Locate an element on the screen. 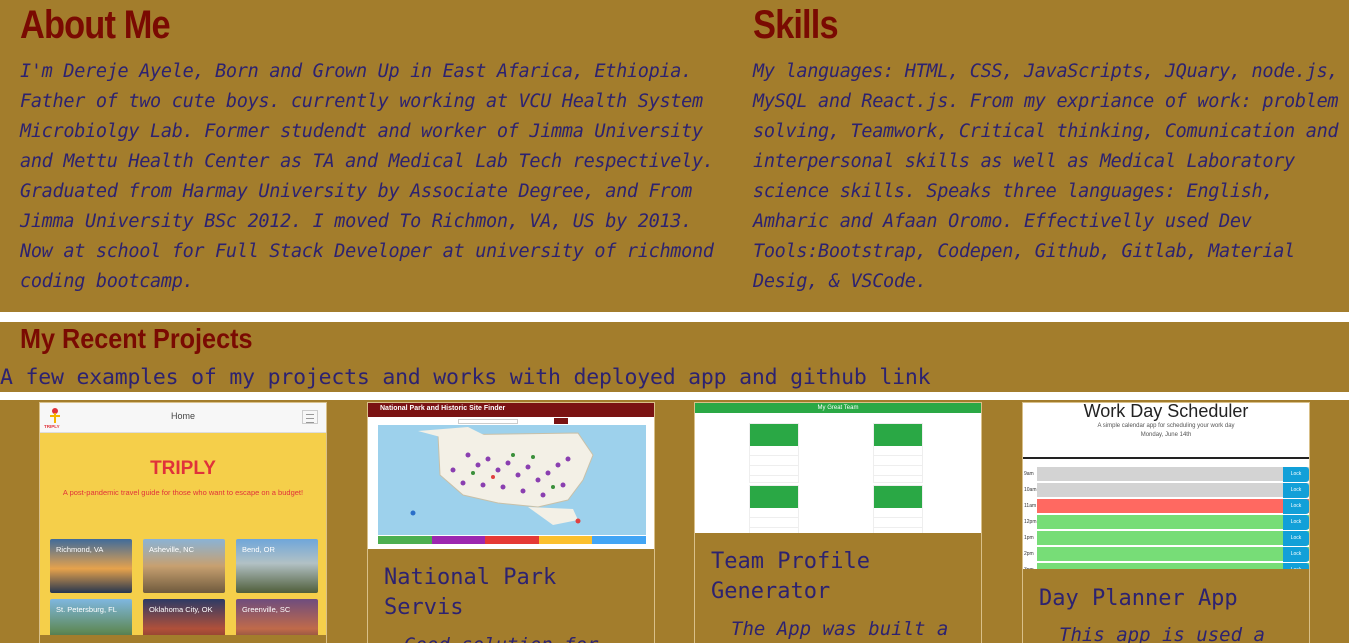 The image size is (1349, 643). time-block-row: 2pm Lock is located at coordinates (1166, 554).